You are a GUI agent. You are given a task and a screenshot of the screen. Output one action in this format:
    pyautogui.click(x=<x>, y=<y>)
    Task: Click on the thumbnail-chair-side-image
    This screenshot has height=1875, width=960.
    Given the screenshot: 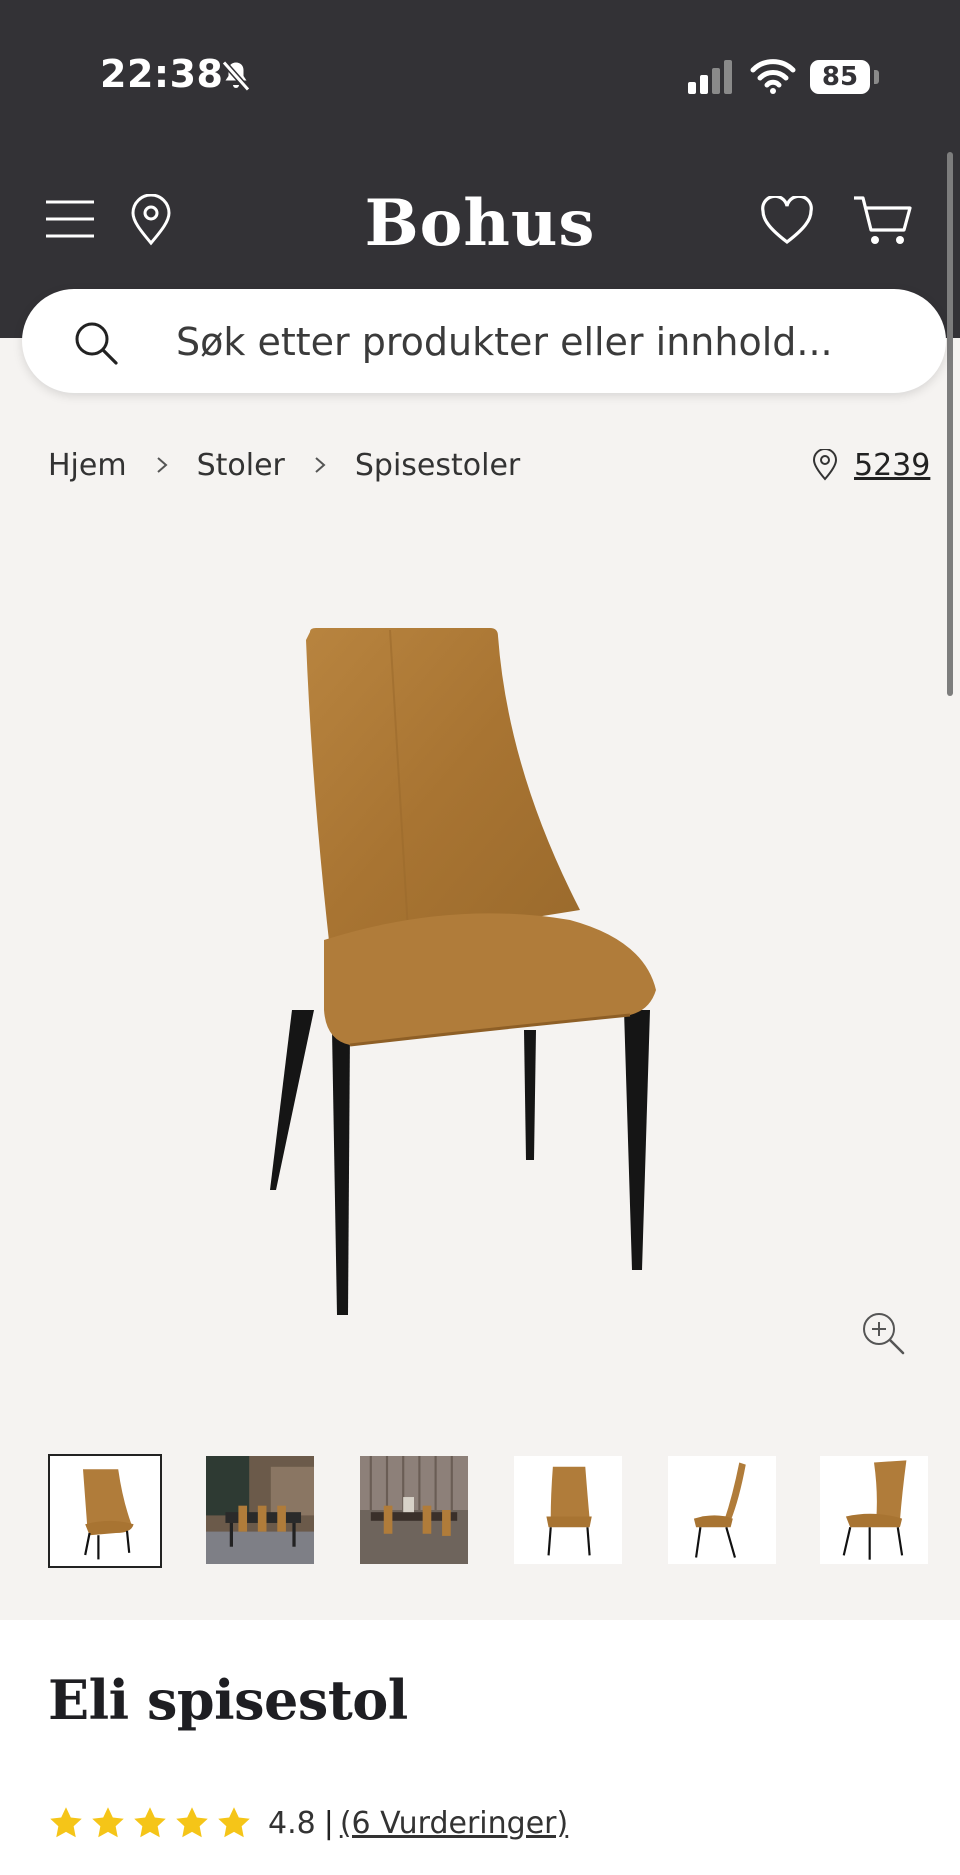 What is the action you would take?
    pyautogui.click(x=719, y=1510)
    